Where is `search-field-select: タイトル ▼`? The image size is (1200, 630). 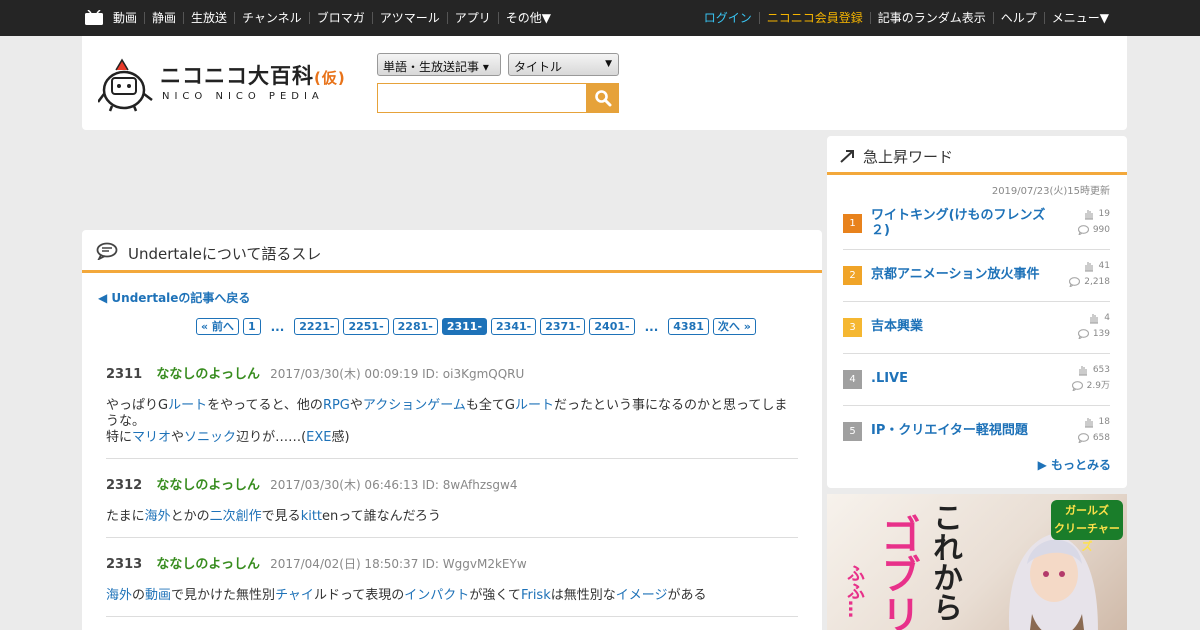
search-field-select: タイトル ▼ is located at coordinates (563, 64).